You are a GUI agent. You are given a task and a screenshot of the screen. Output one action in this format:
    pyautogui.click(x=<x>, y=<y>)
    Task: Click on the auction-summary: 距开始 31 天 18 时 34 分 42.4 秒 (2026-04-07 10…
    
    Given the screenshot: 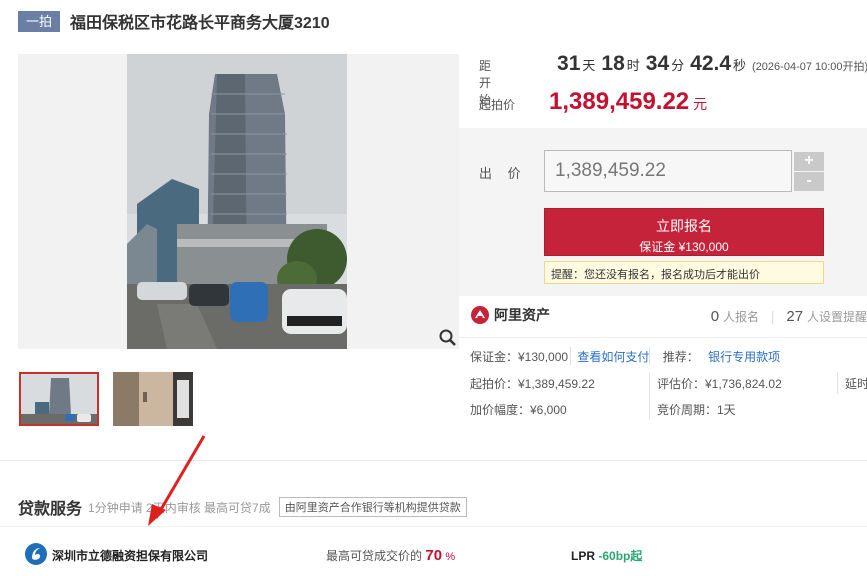 What is the action you would take?
    pyautogui.click(x=663, y=83)
    